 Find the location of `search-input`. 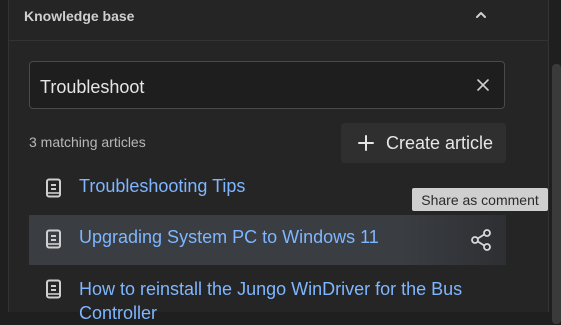

search-input is located at coordinates (250, 87).